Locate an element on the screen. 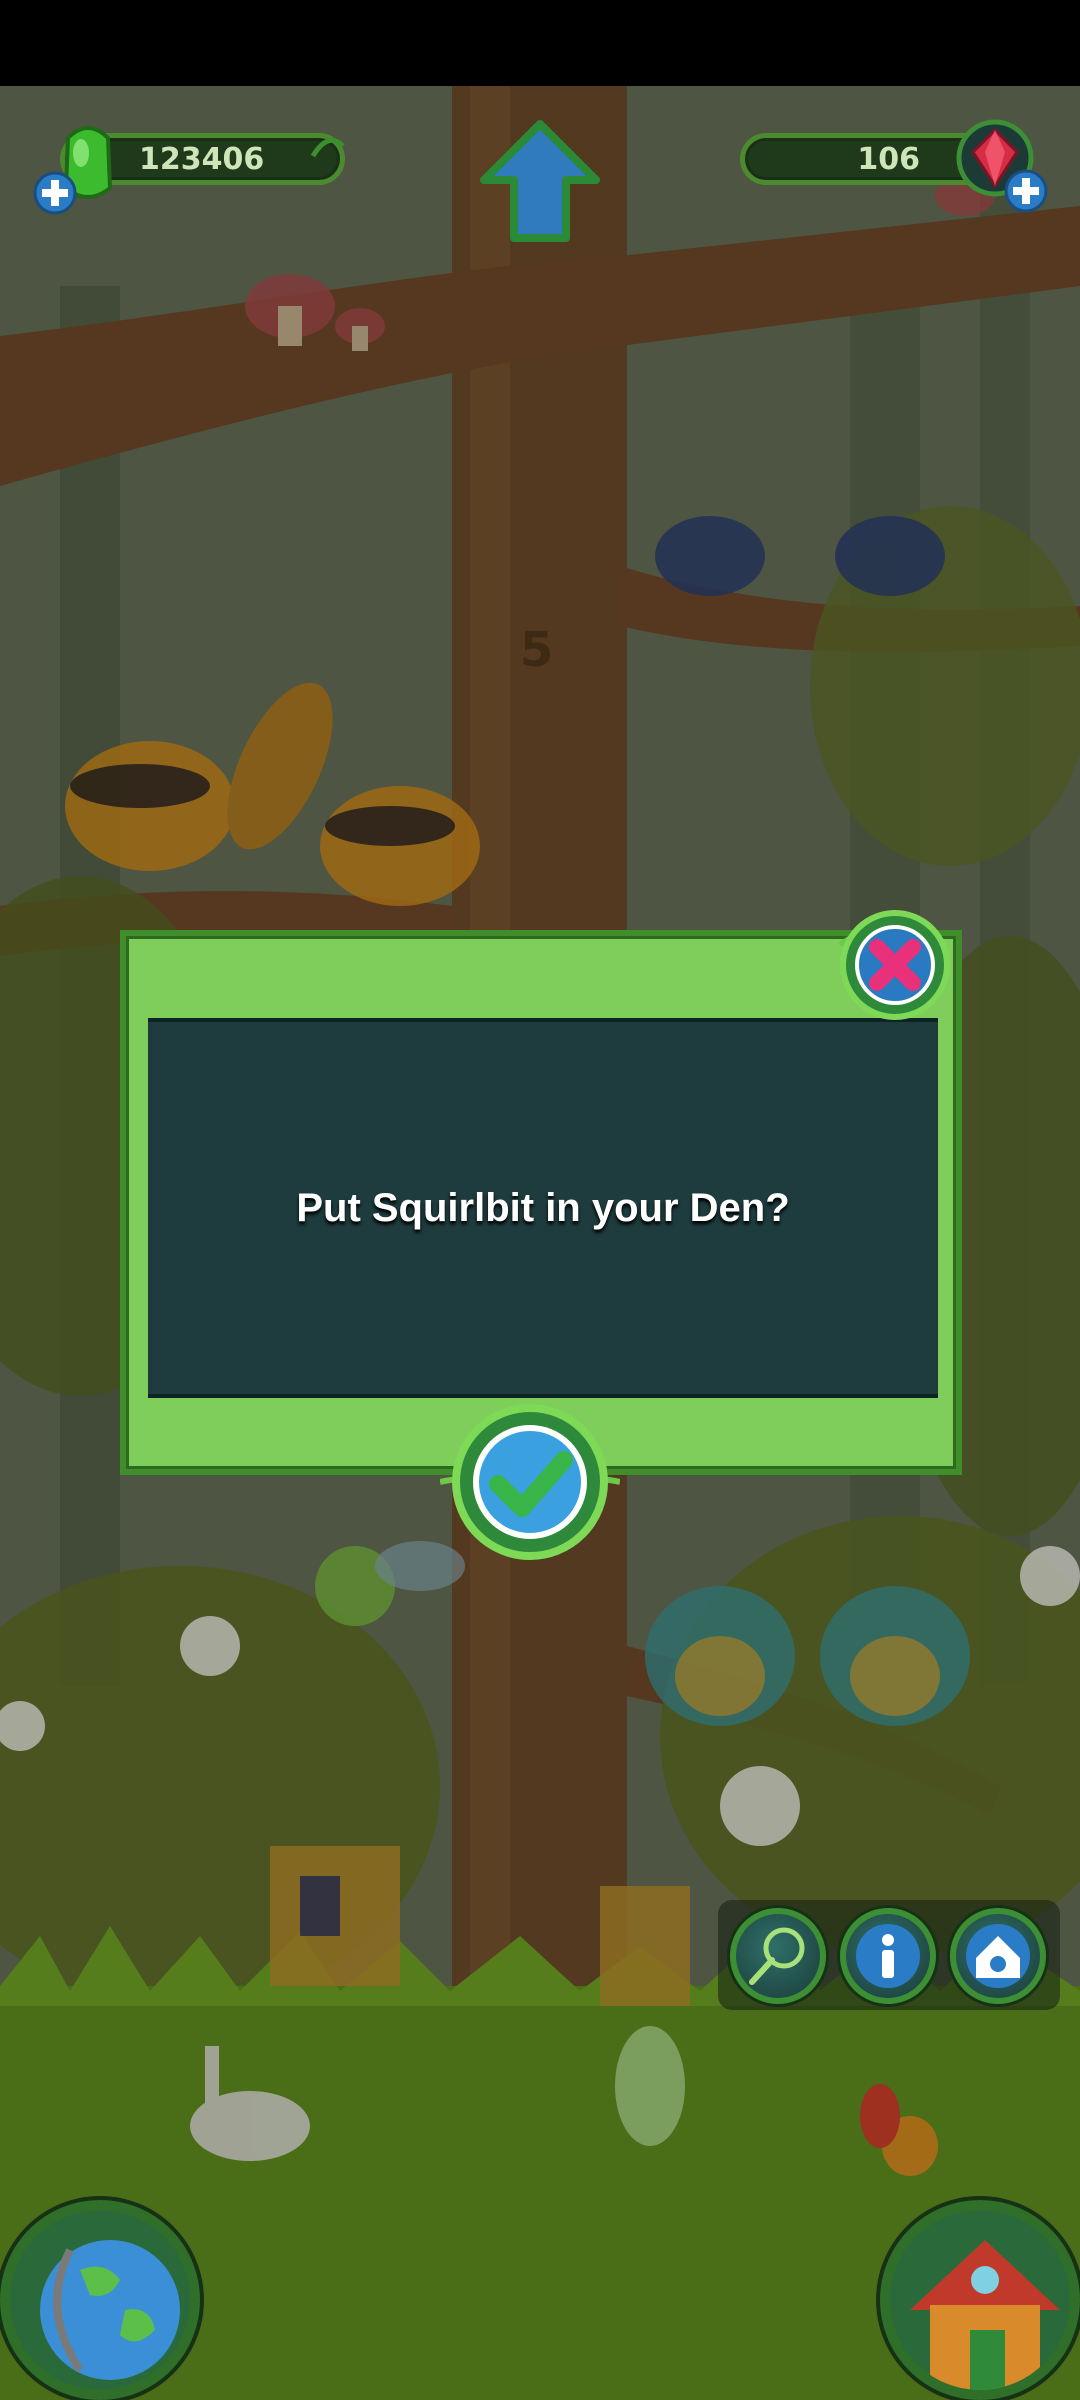 This screenshot has width=1080, height=2400. green-currency-value: 123406 is located at coordinates (202, 159).